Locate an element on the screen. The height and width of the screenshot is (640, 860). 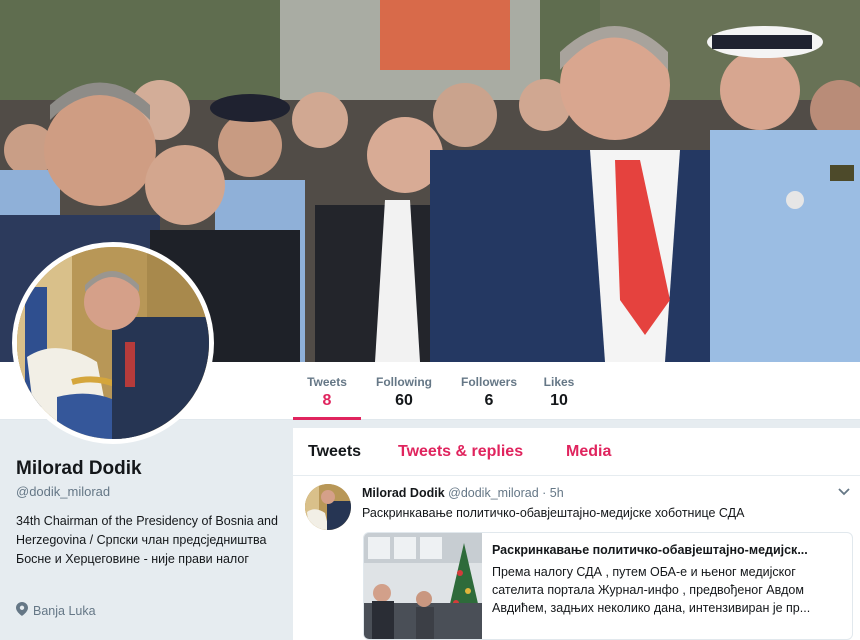
tweet-time: 5h is located at coordinates (557, 493).